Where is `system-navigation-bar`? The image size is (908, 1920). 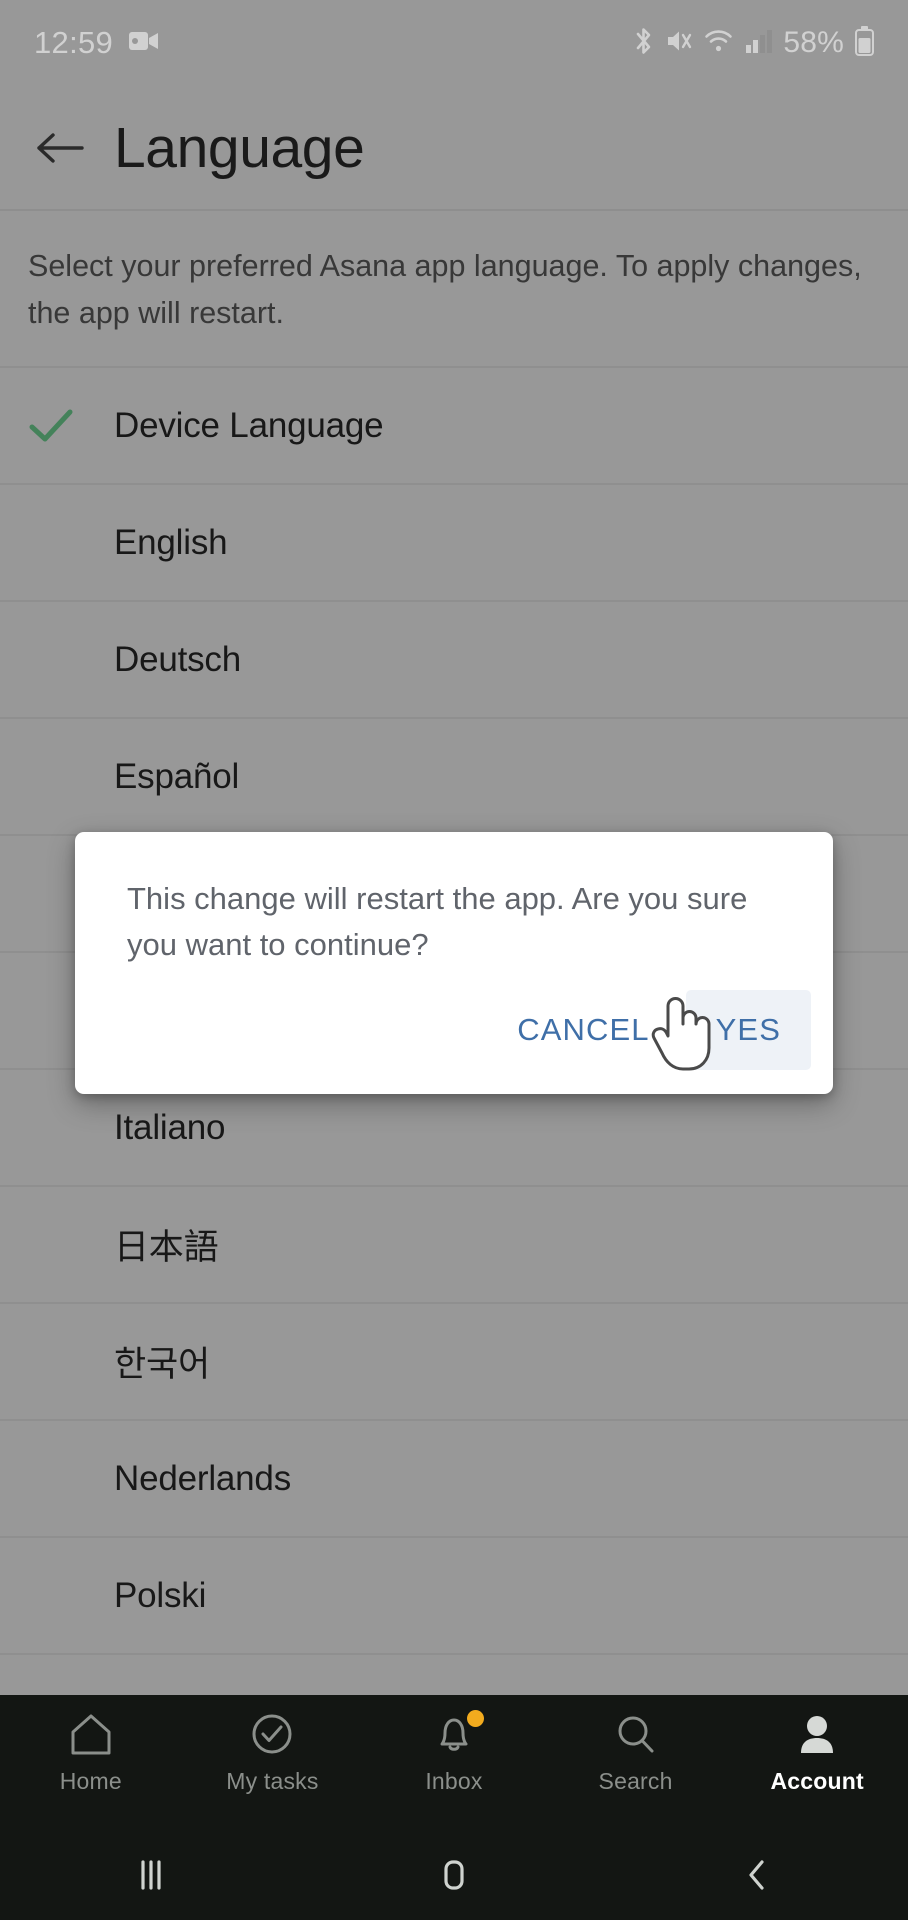 system-navigation-bar is located at coordinates (454, 1875).